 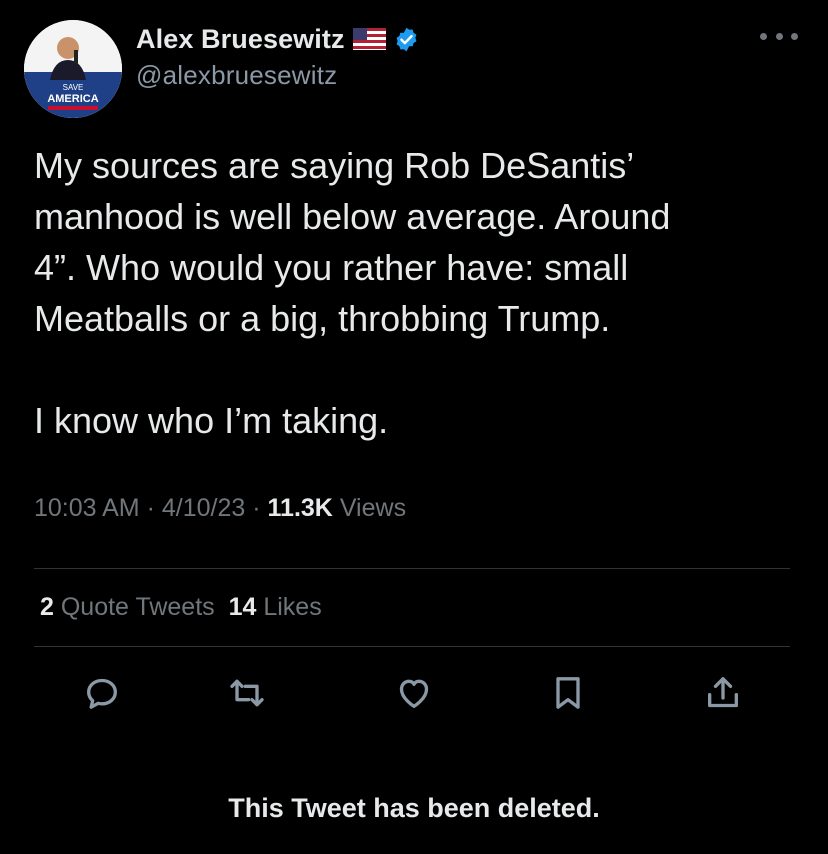 I want to click on author-name-row: Alex Bruesewitz, so click(x=278, y=39).